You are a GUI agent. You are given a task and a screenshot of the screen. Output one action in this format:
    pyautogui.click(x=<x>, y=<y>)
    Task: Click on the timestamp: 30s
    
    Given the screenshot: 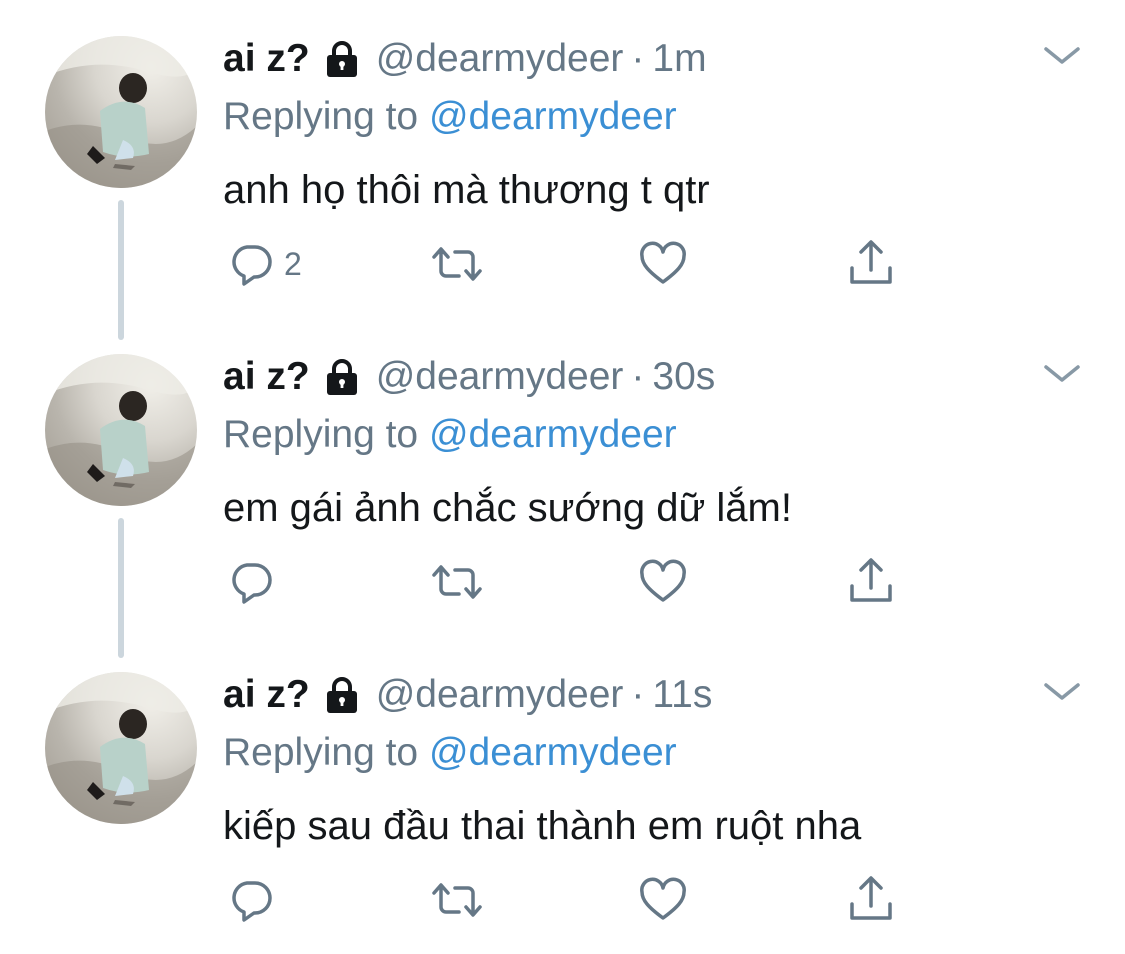 What is the action you would take?
    pyautogui.click(x=683, y=377)
    